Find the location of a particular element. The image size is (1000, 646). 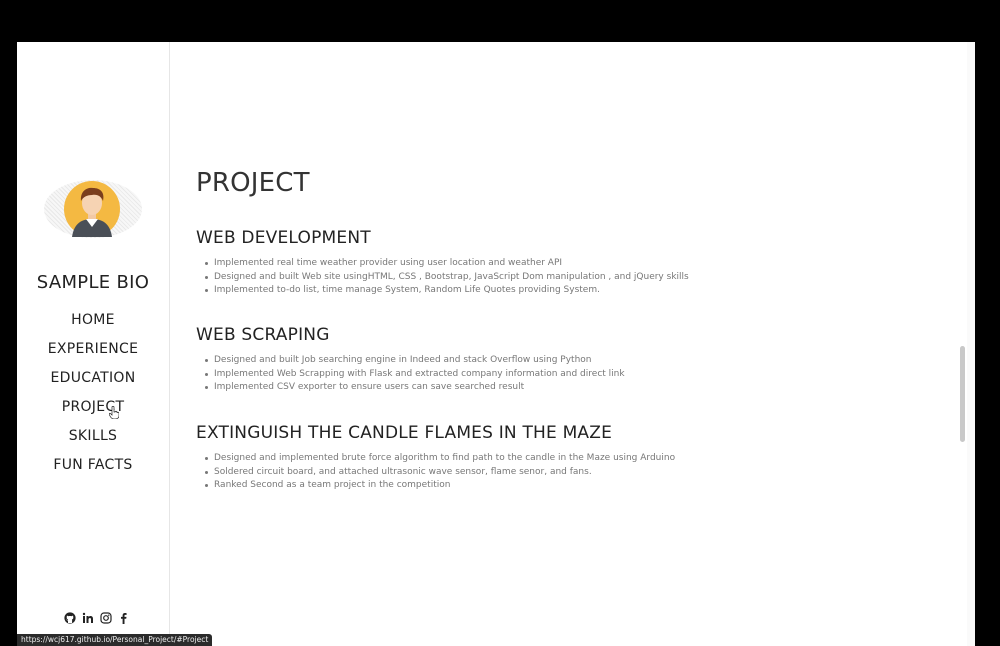

nav-item-home: HOME is located at coordinates (93, 324).